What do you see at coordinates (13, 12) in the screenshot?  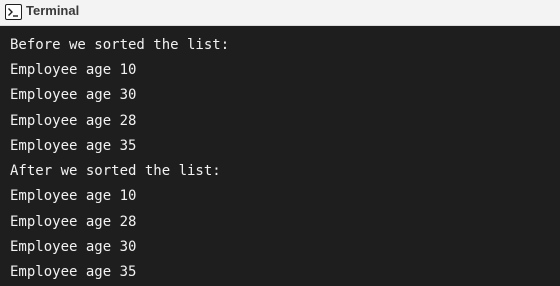 I see `terminal-icon` at bounding box center [13, 12].